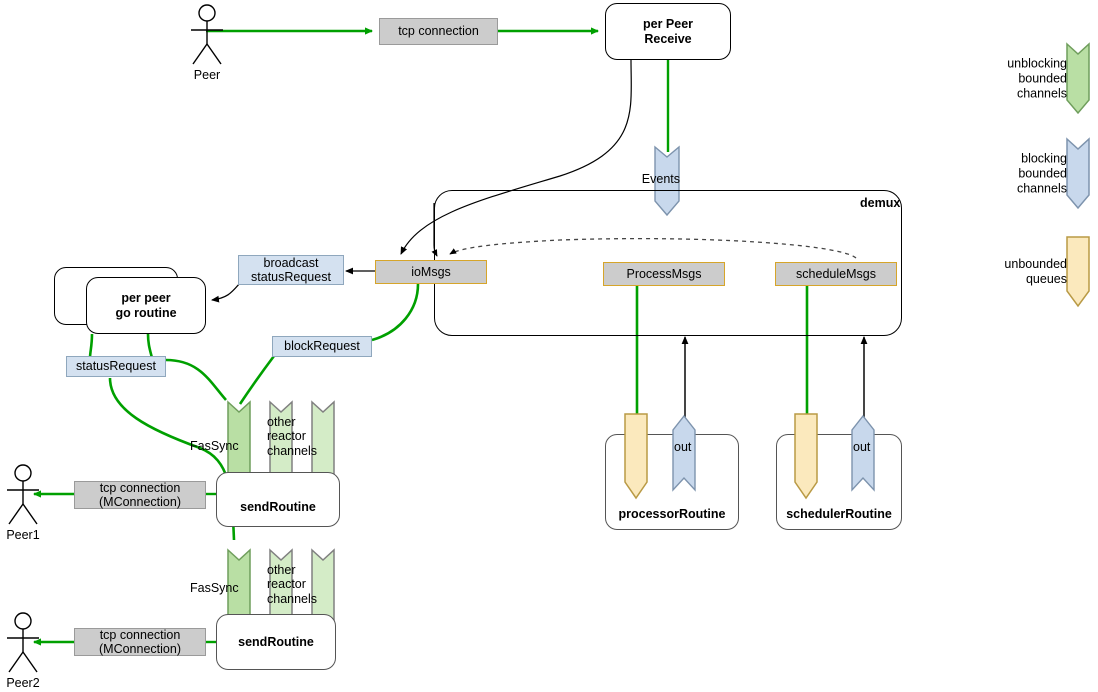  I want to click on legend-blocking-label: blocking bounded channels, so click(1042, 173).